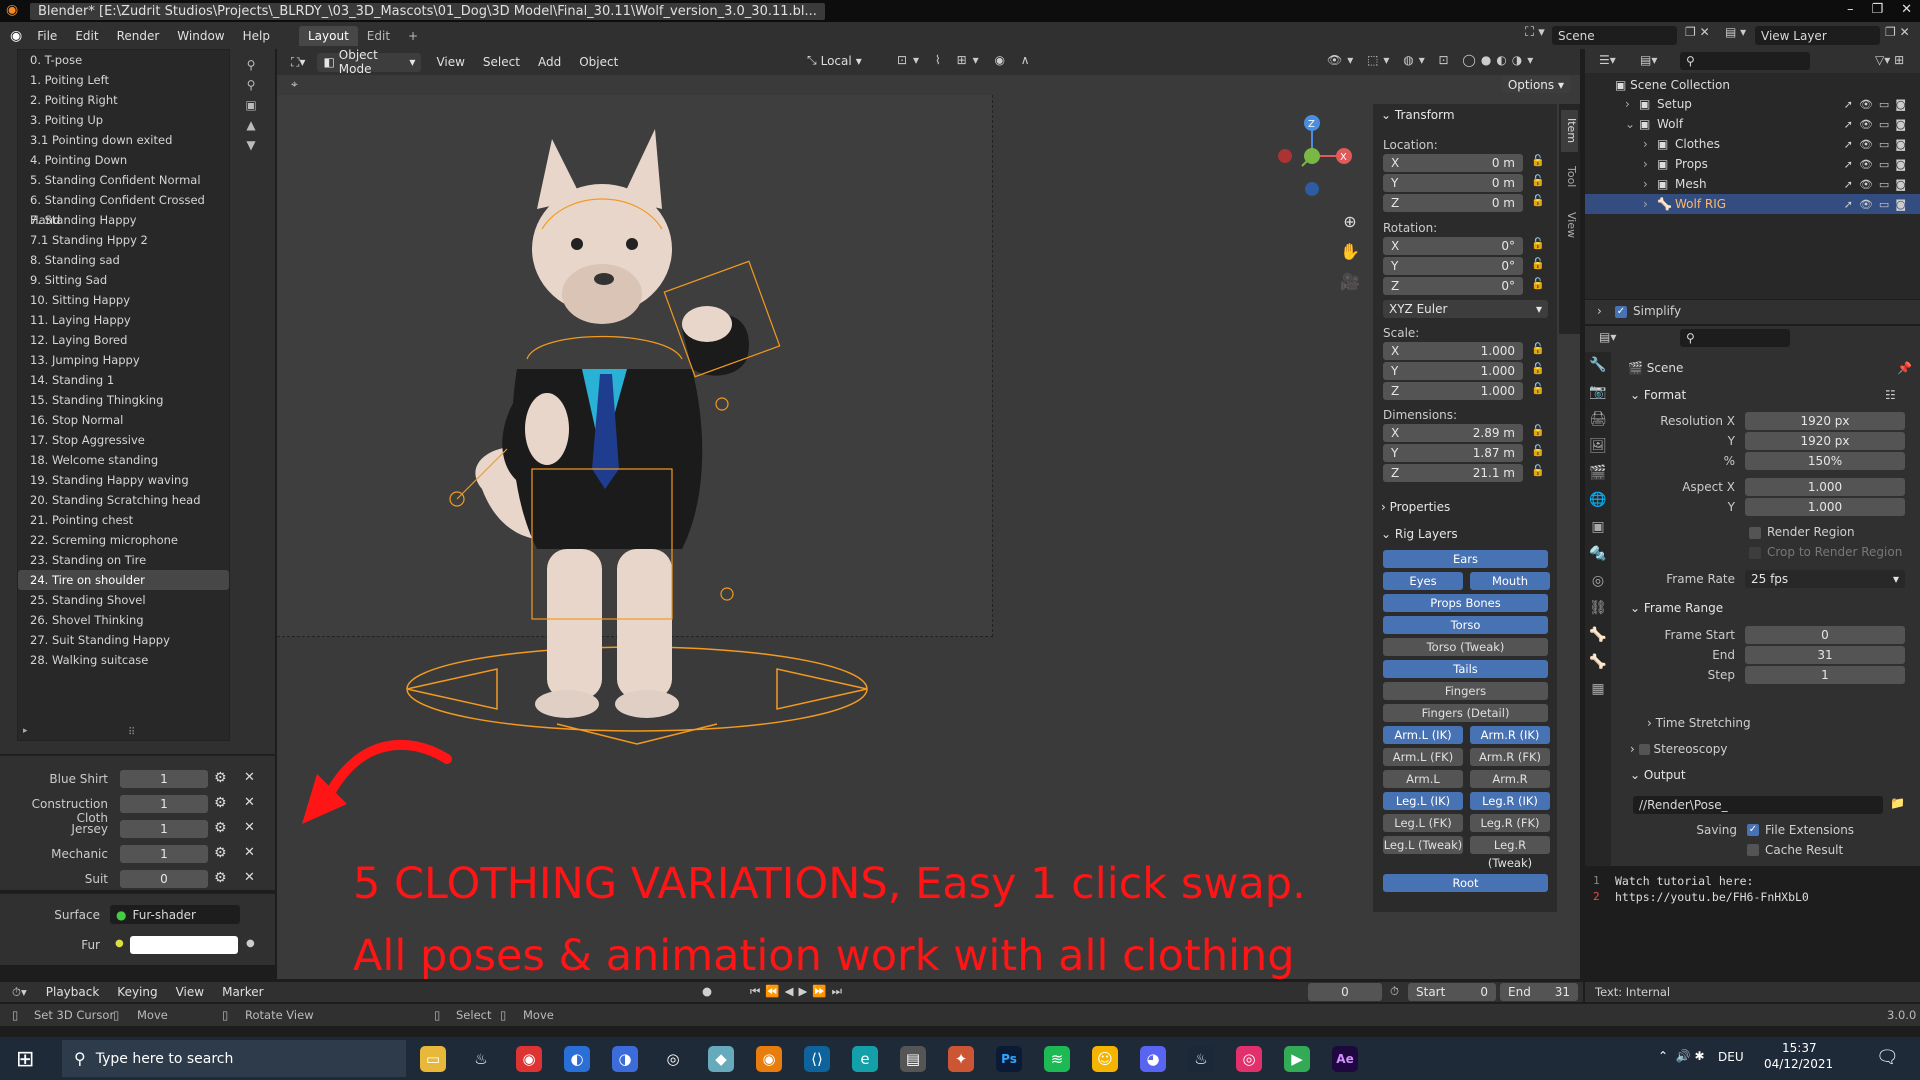  What do you see at coordinates (137, 992) in the screenshot?
I see `timeline-menu-keying: Keying` at bounding box center [137, 992].